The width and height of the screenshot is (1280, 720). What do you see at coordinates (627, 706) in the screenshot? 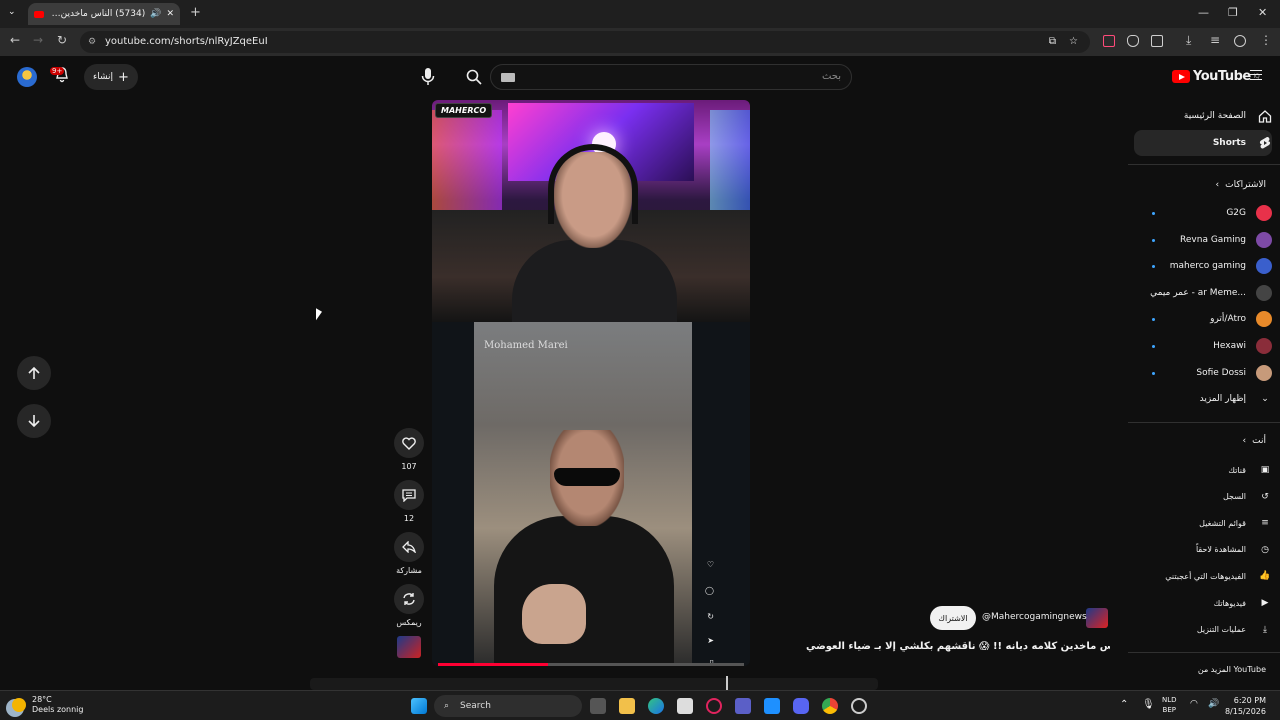
I see `file-explorer-icon` at bounding box center [627, 706].